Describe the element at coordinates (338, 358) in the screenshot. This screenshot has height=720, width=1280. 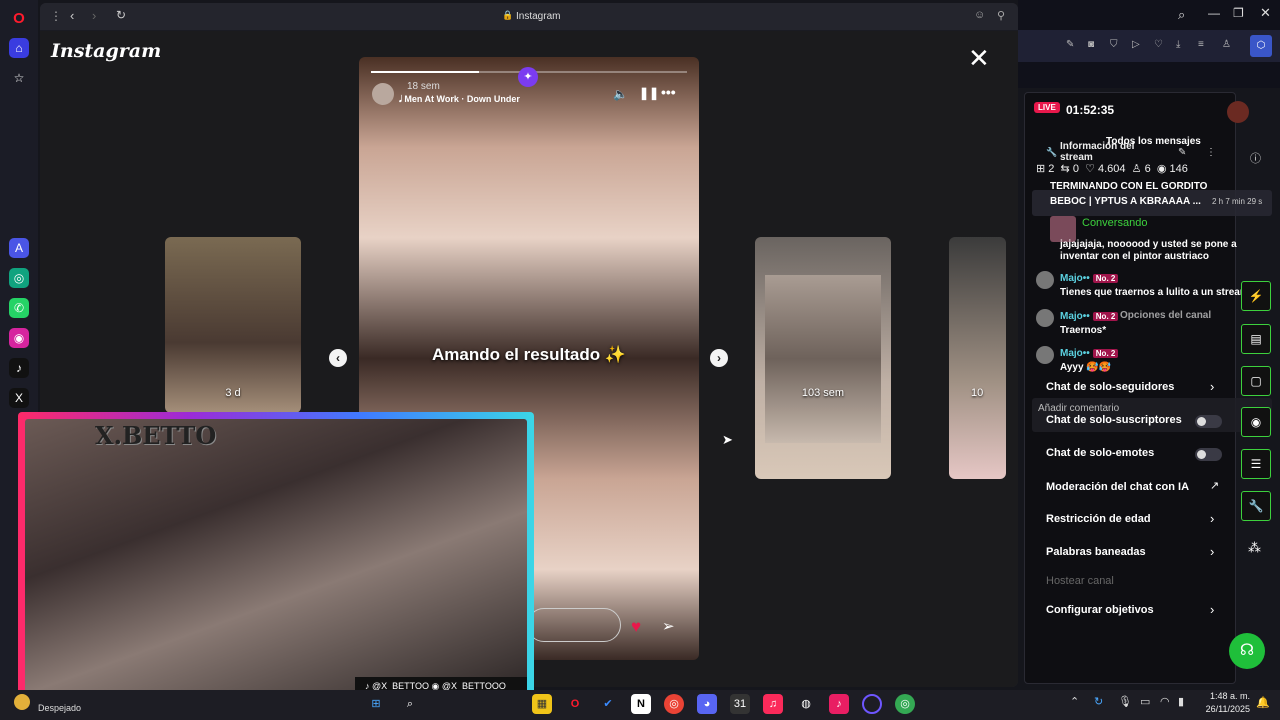
I see `prev-story-button: ‹` at that location.